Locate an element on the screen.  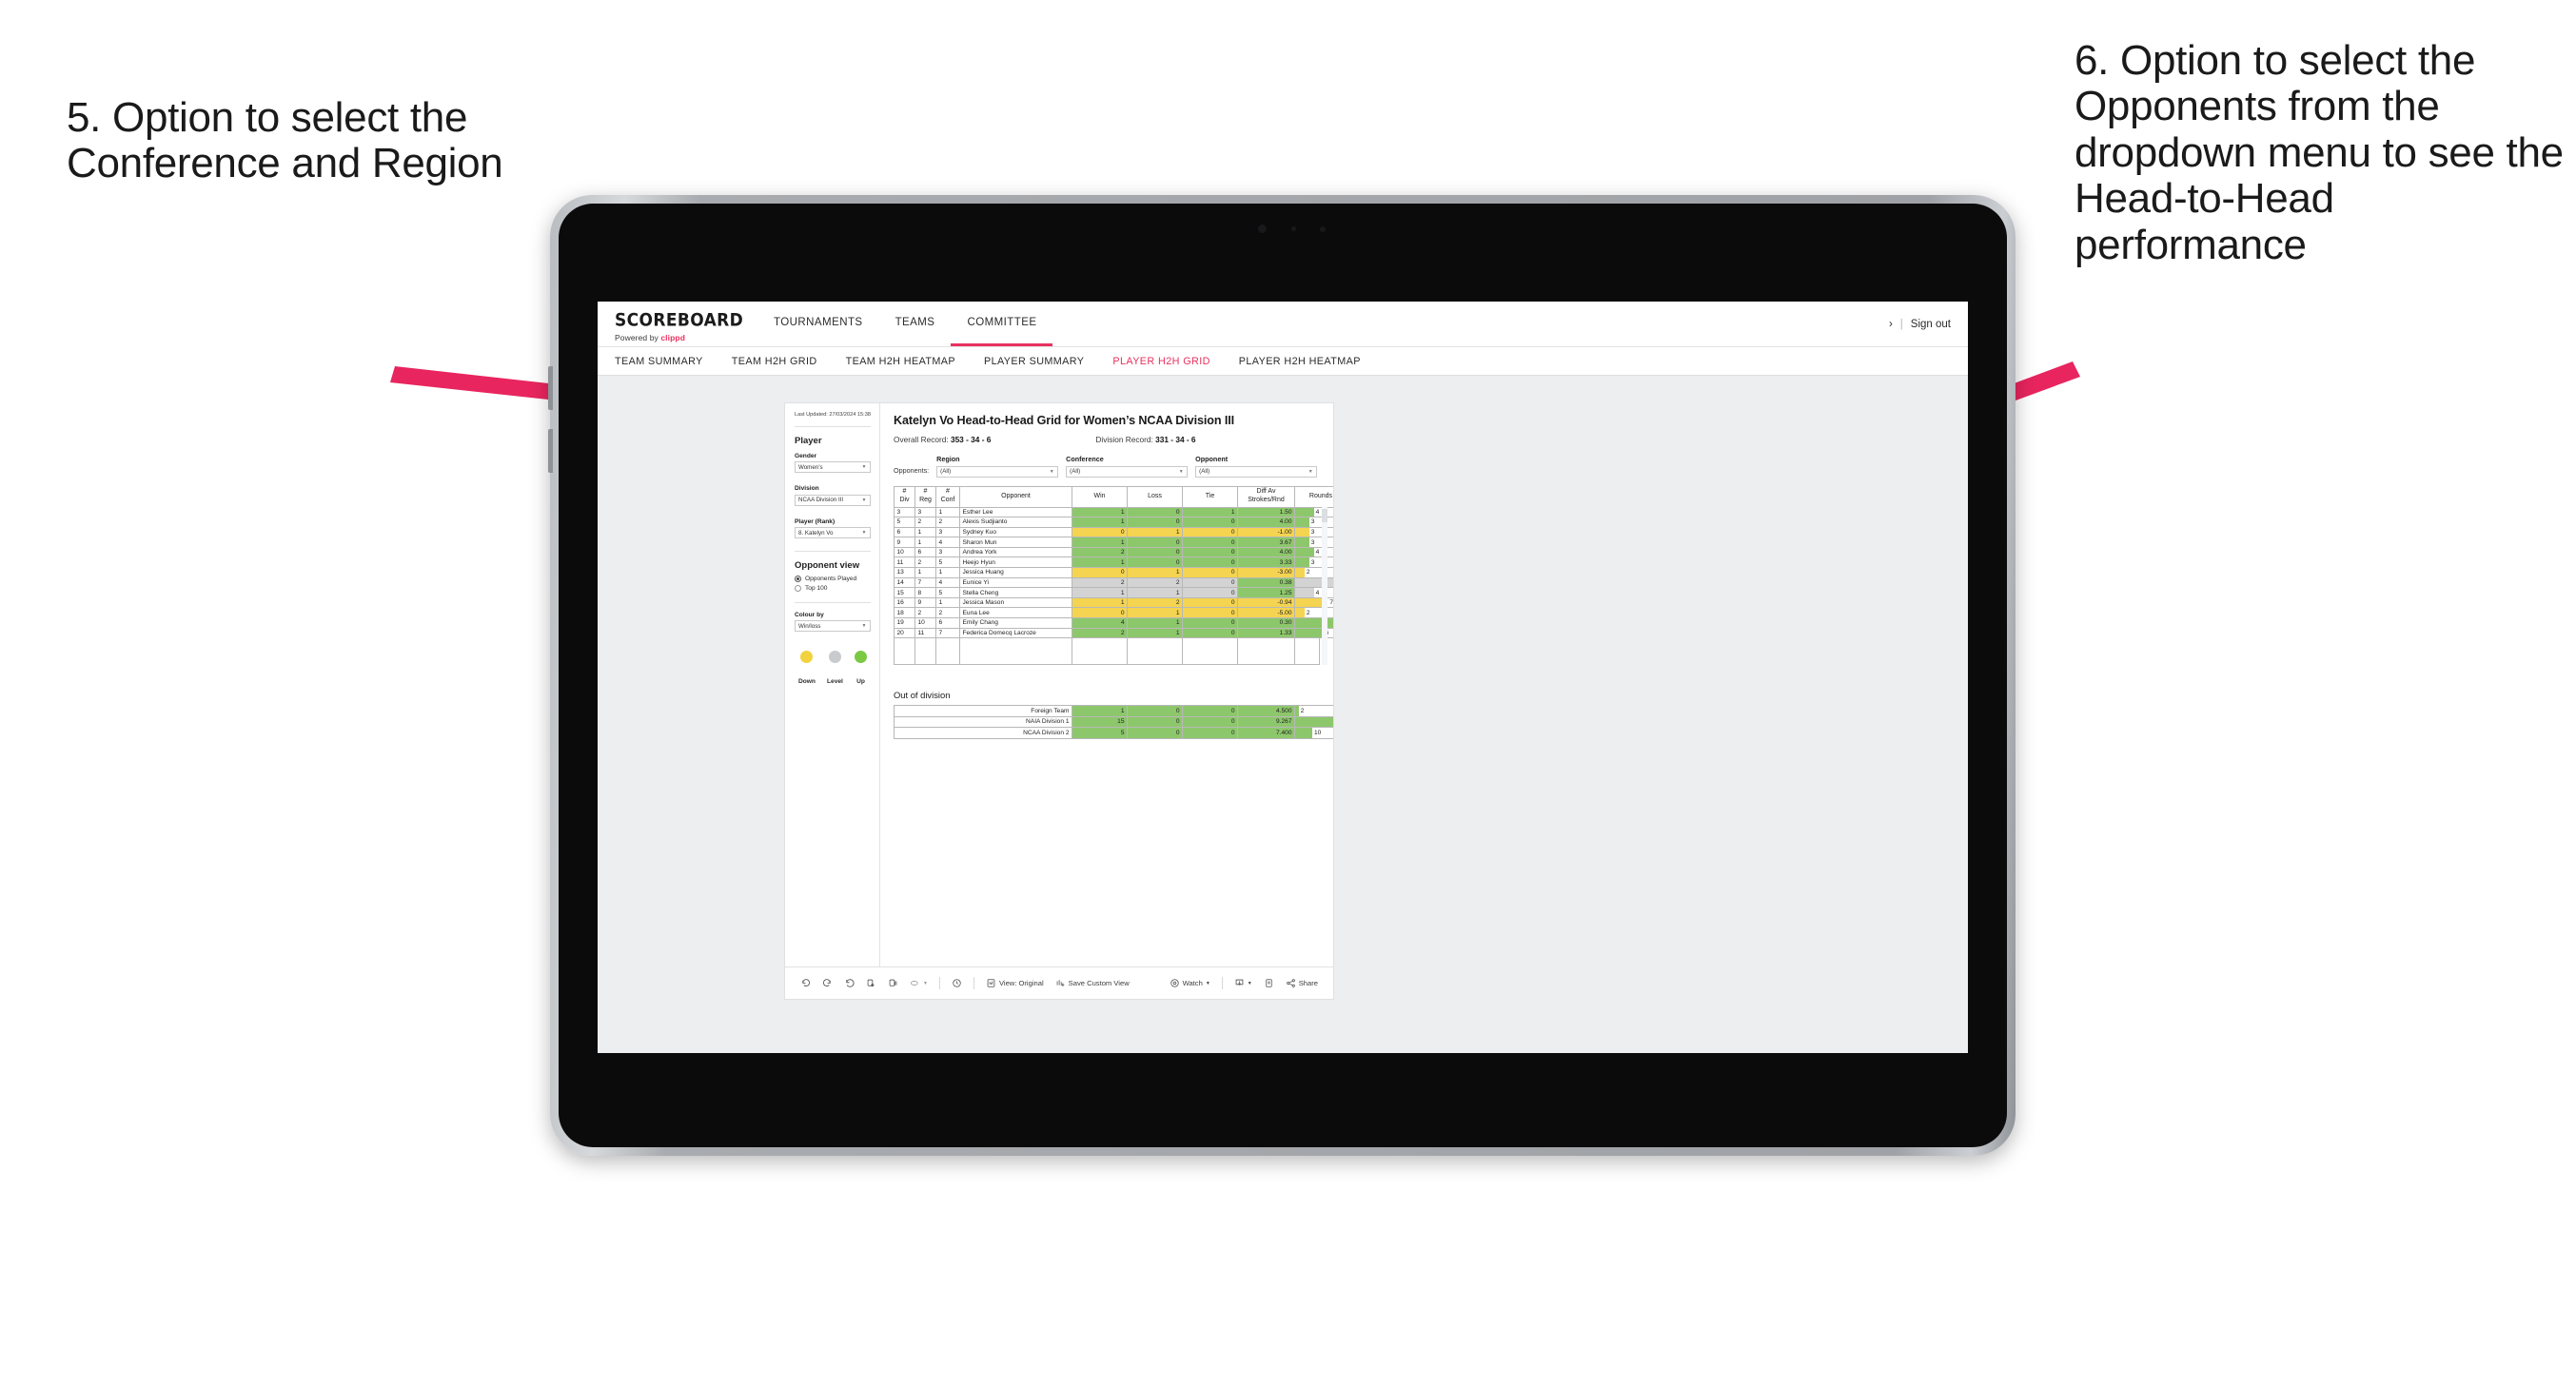
clock-icon is located at coordinates (957, 983).